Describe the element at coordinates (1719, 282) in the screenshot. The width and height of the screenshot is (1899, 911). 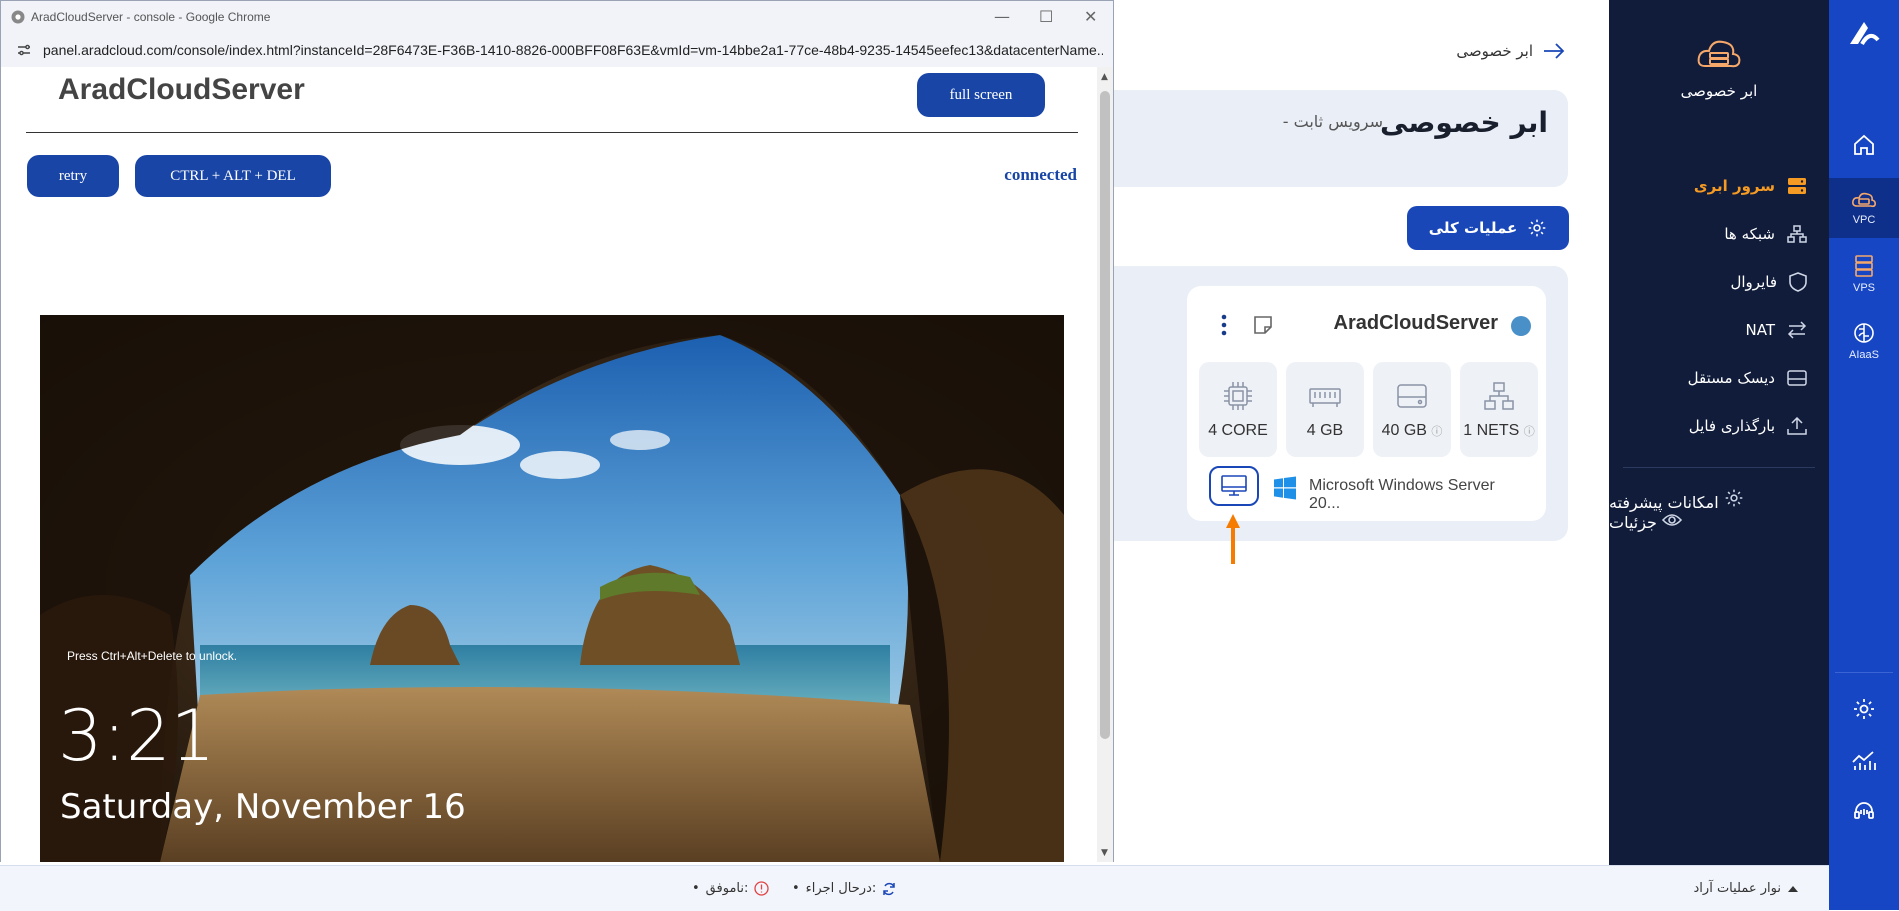
I see `sidebar-item-firewall: فایروال` at that location.